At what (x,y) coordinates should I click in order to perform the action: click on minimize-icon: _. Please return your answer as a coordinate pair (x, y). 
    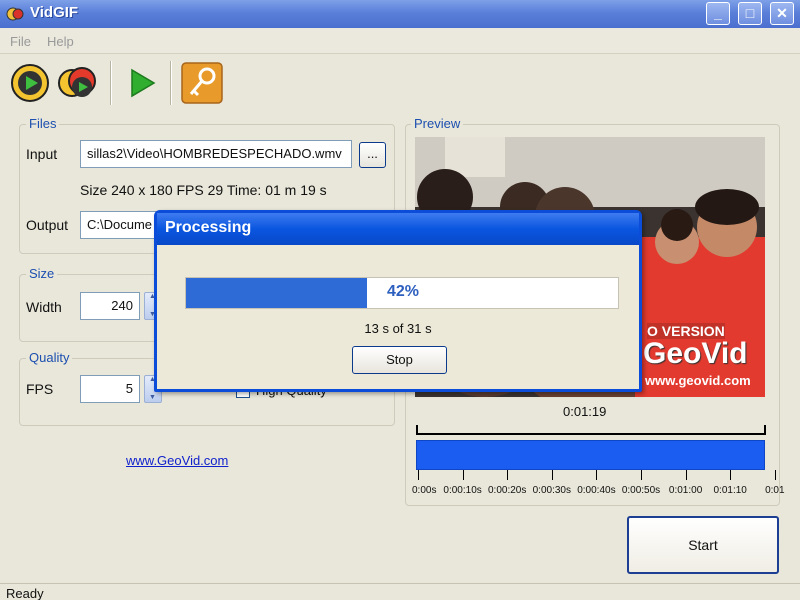
    Looking at the image, I should click on (718, 13).